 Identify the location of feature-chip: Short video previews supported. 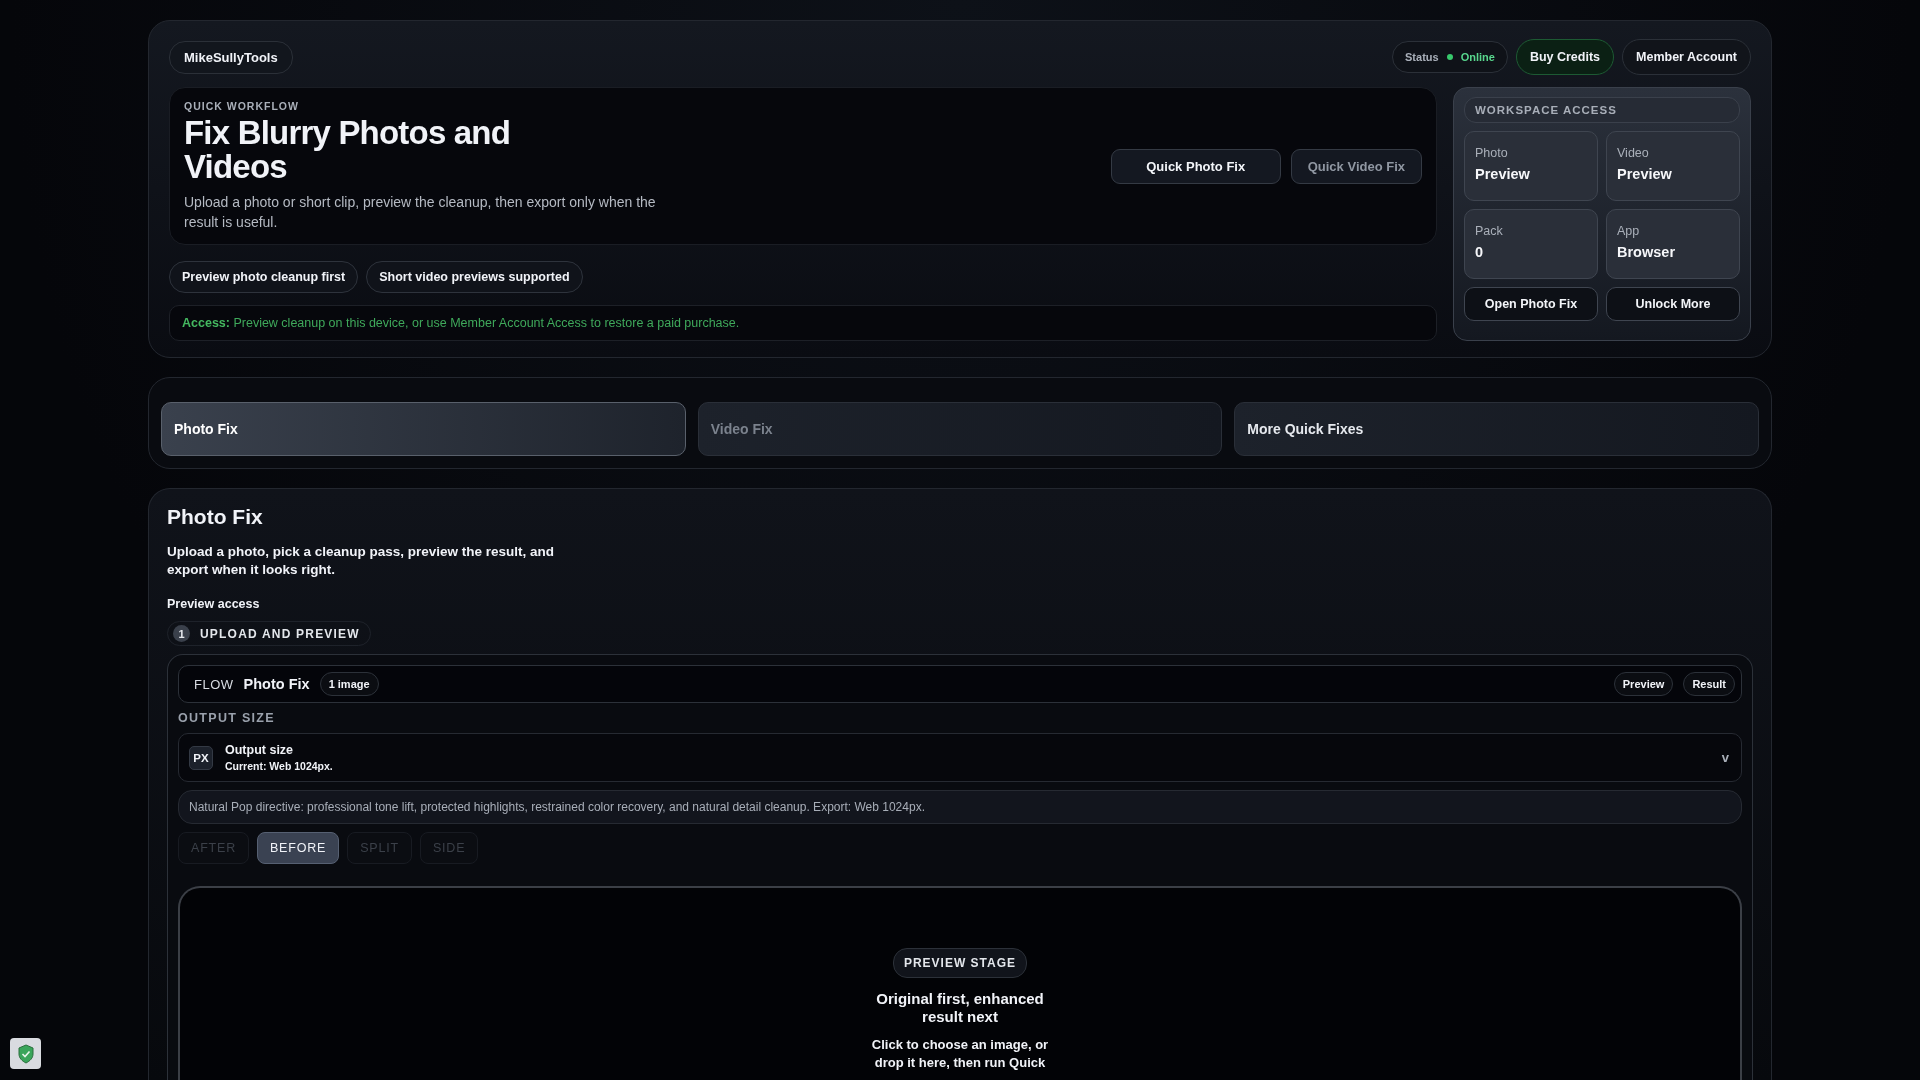
(474, 277).